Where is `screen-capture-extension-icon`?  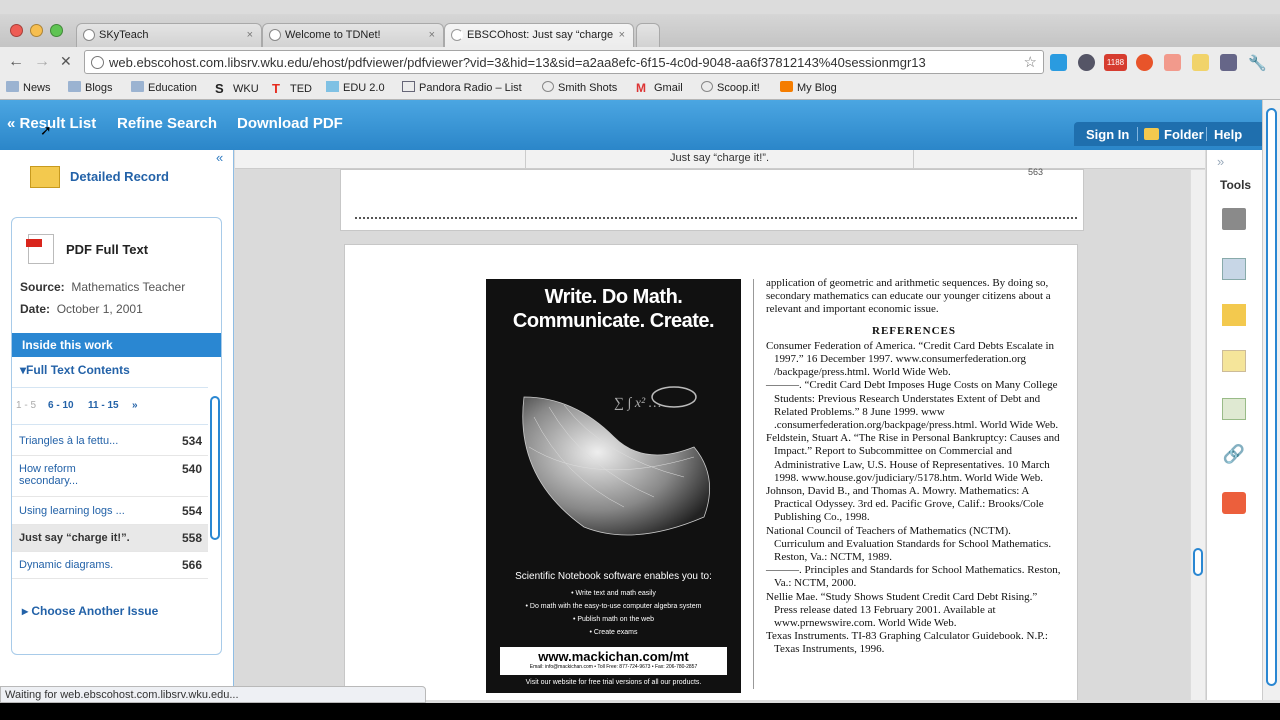
screen-capture-extension-icon is located at coordinates (1228, 62).